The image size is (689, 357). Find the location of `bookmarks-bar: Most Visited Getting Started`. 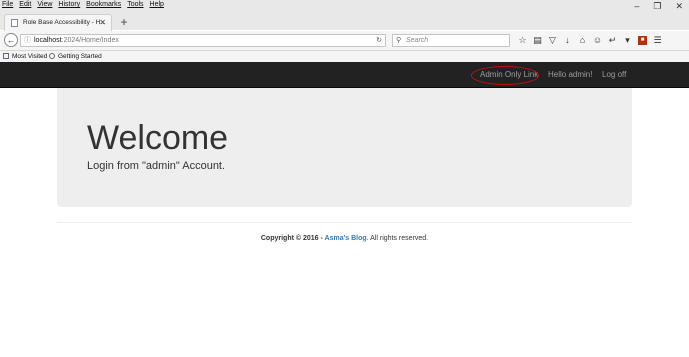

bookmarks-bar: Most Visited Getting Started is located at coordinates (344, 56).